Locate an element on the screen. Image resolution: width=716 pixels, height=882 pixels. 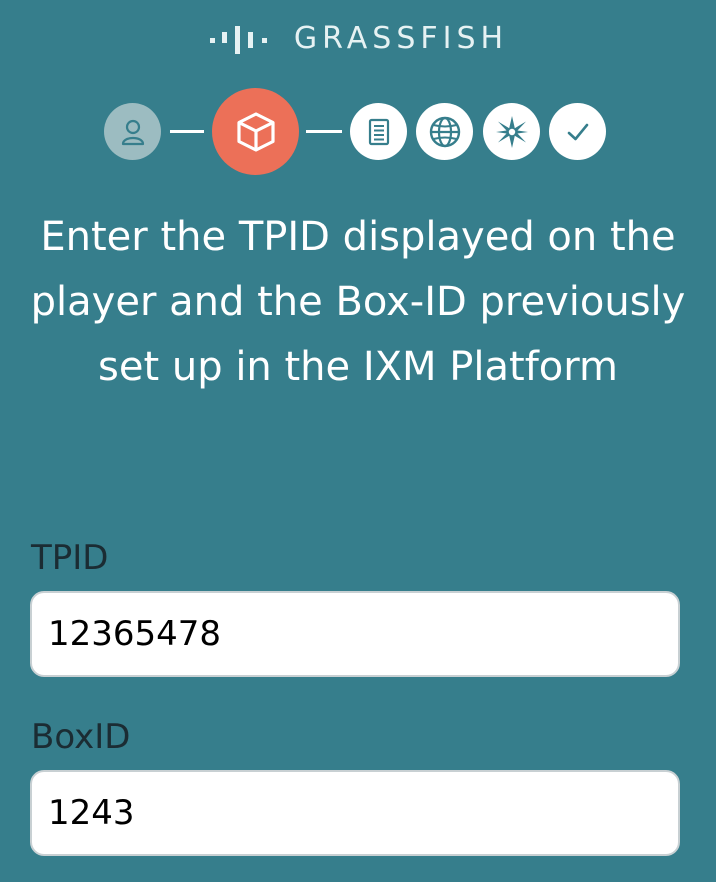
grassfish-logo-icon is located at coordinates (238, 40).